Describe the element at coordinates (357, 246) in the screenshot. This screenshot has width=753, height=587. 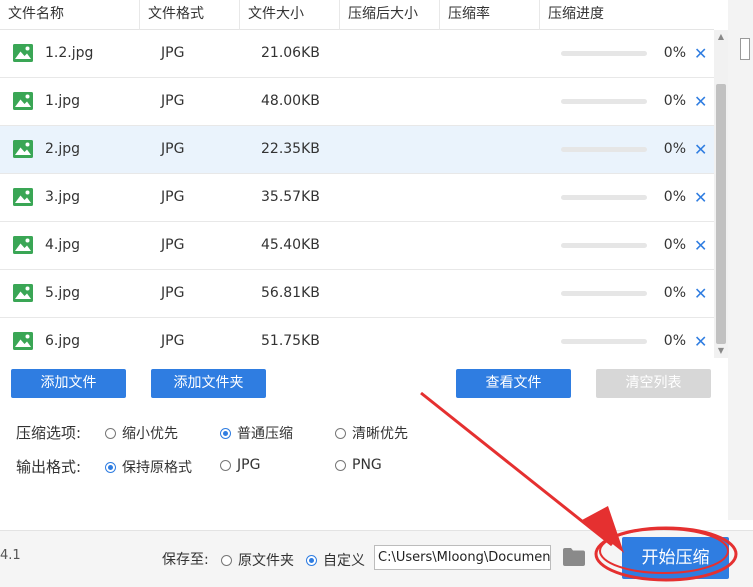
I see `table-row: 4.jpg JPG 45.40KB 0% ✕` at that location.